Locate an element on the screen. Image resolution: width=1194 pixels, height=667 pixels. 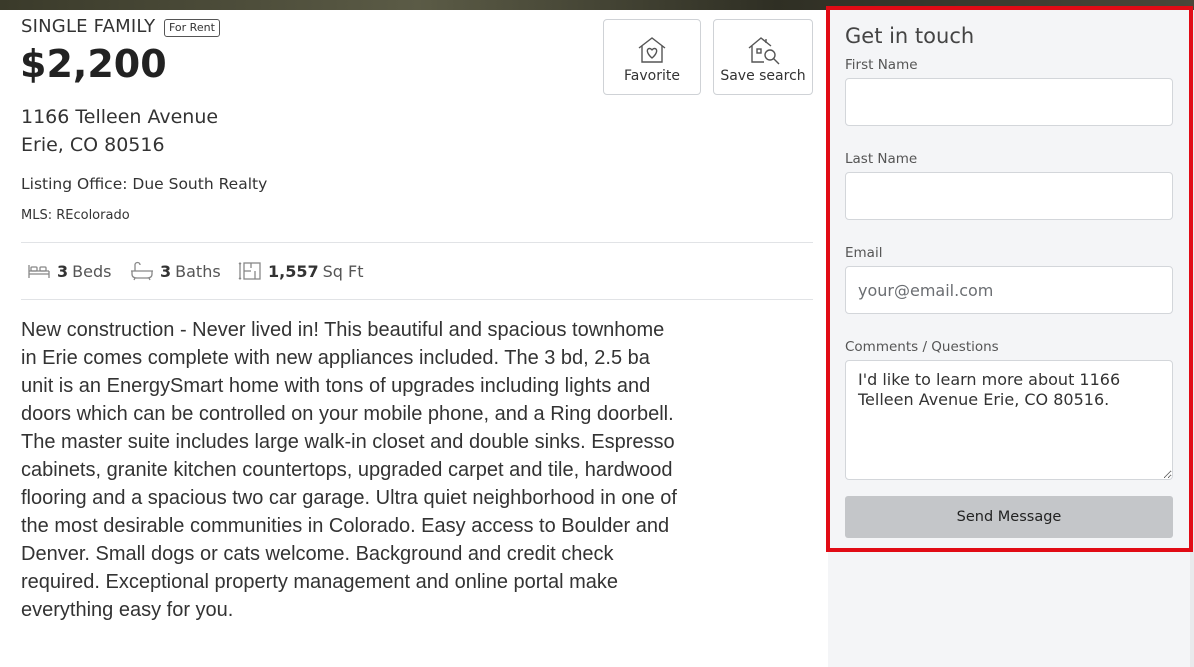
address-line-1: 1166 Telleen Avenue is located at coordinates (120, 117).